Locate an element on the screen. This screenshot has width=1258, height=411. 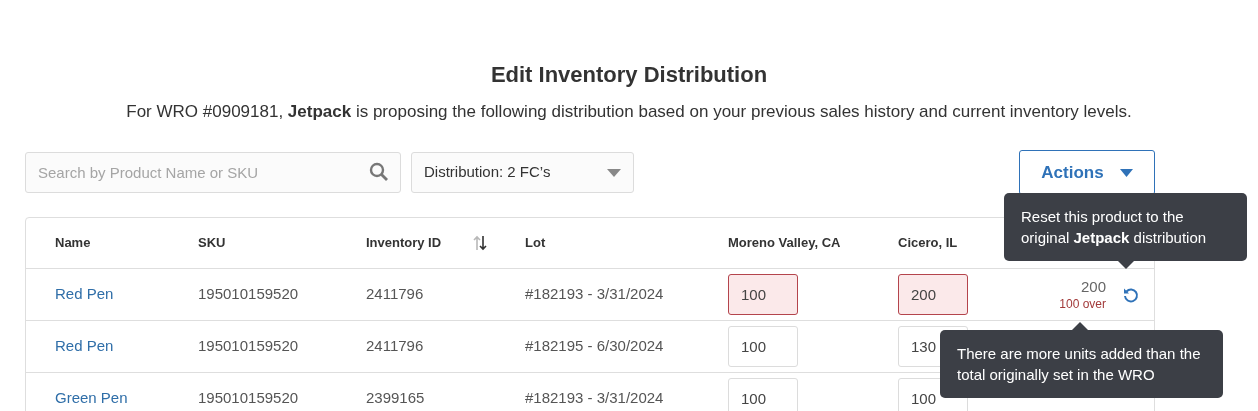
column-header: Name is located at coordinates (73, 243).